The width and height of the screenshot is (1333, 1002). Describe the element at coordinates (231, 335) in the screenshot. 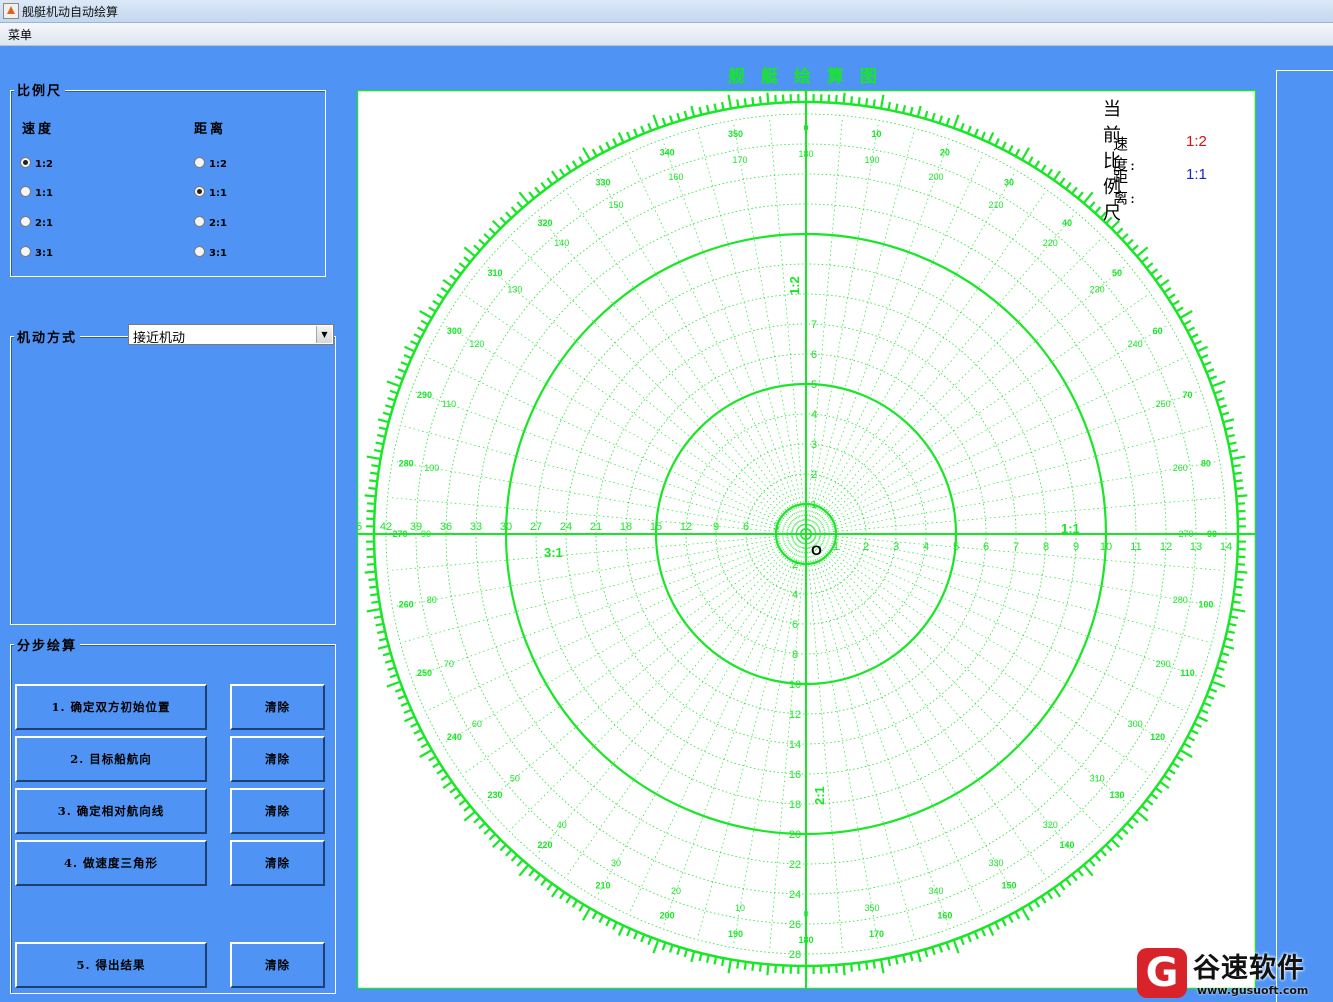

I see `maneuver-type-select: 接近机动 ▼` at that location.